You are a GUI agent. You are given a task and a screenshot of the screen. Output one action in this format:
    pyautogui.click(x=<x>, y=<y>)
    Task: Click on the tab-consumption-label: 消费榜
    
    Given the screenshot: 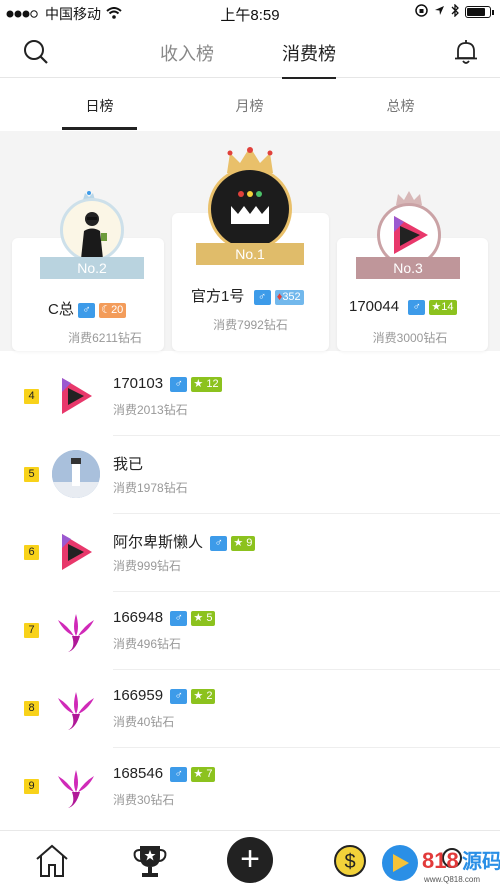 What is the action you would take?
    pyautogui.click(x=309, y=54)
    